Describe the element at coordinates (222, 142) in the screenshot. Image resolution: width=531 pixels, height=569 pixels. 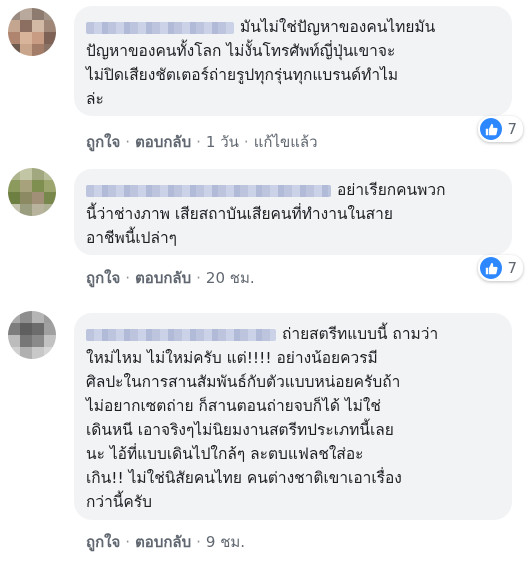
I see `timestamp: 1 วัน` at that location.